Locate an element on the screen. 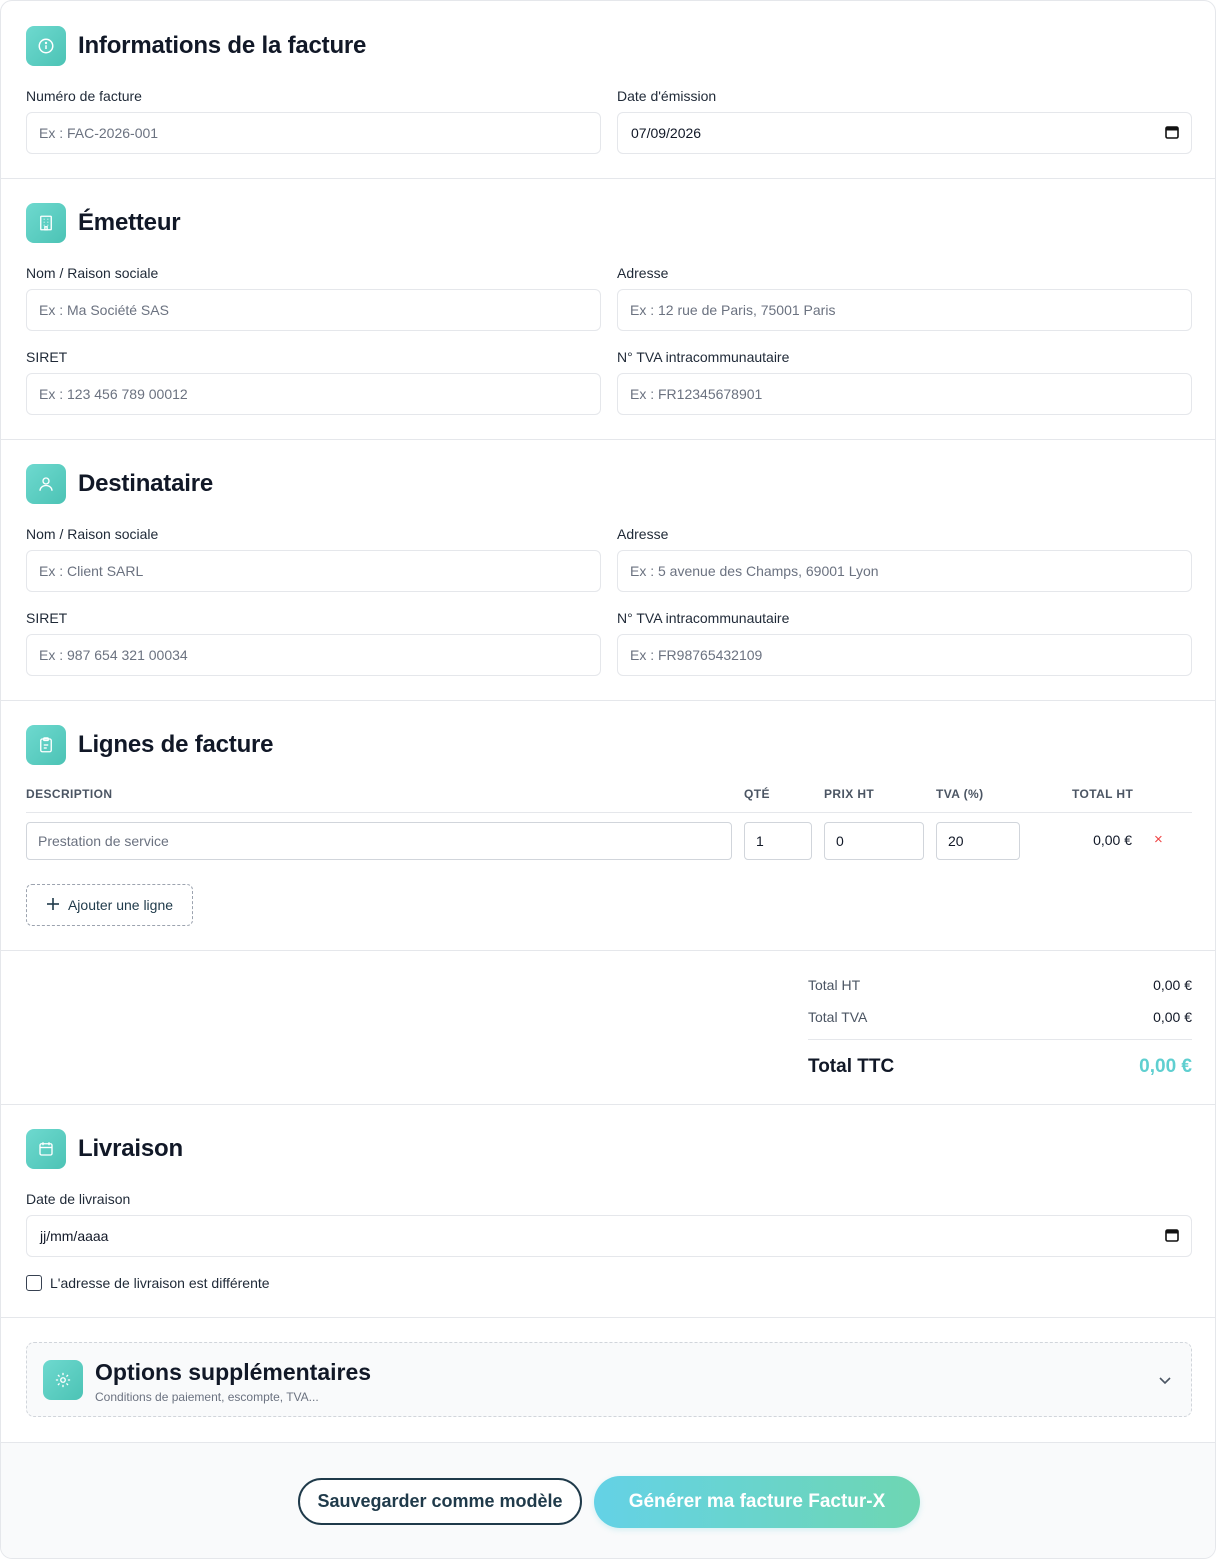 This screenshot has width=1216, height=1559. invoice-info-title: Informations de la facture is located at coordinates (222, 45).